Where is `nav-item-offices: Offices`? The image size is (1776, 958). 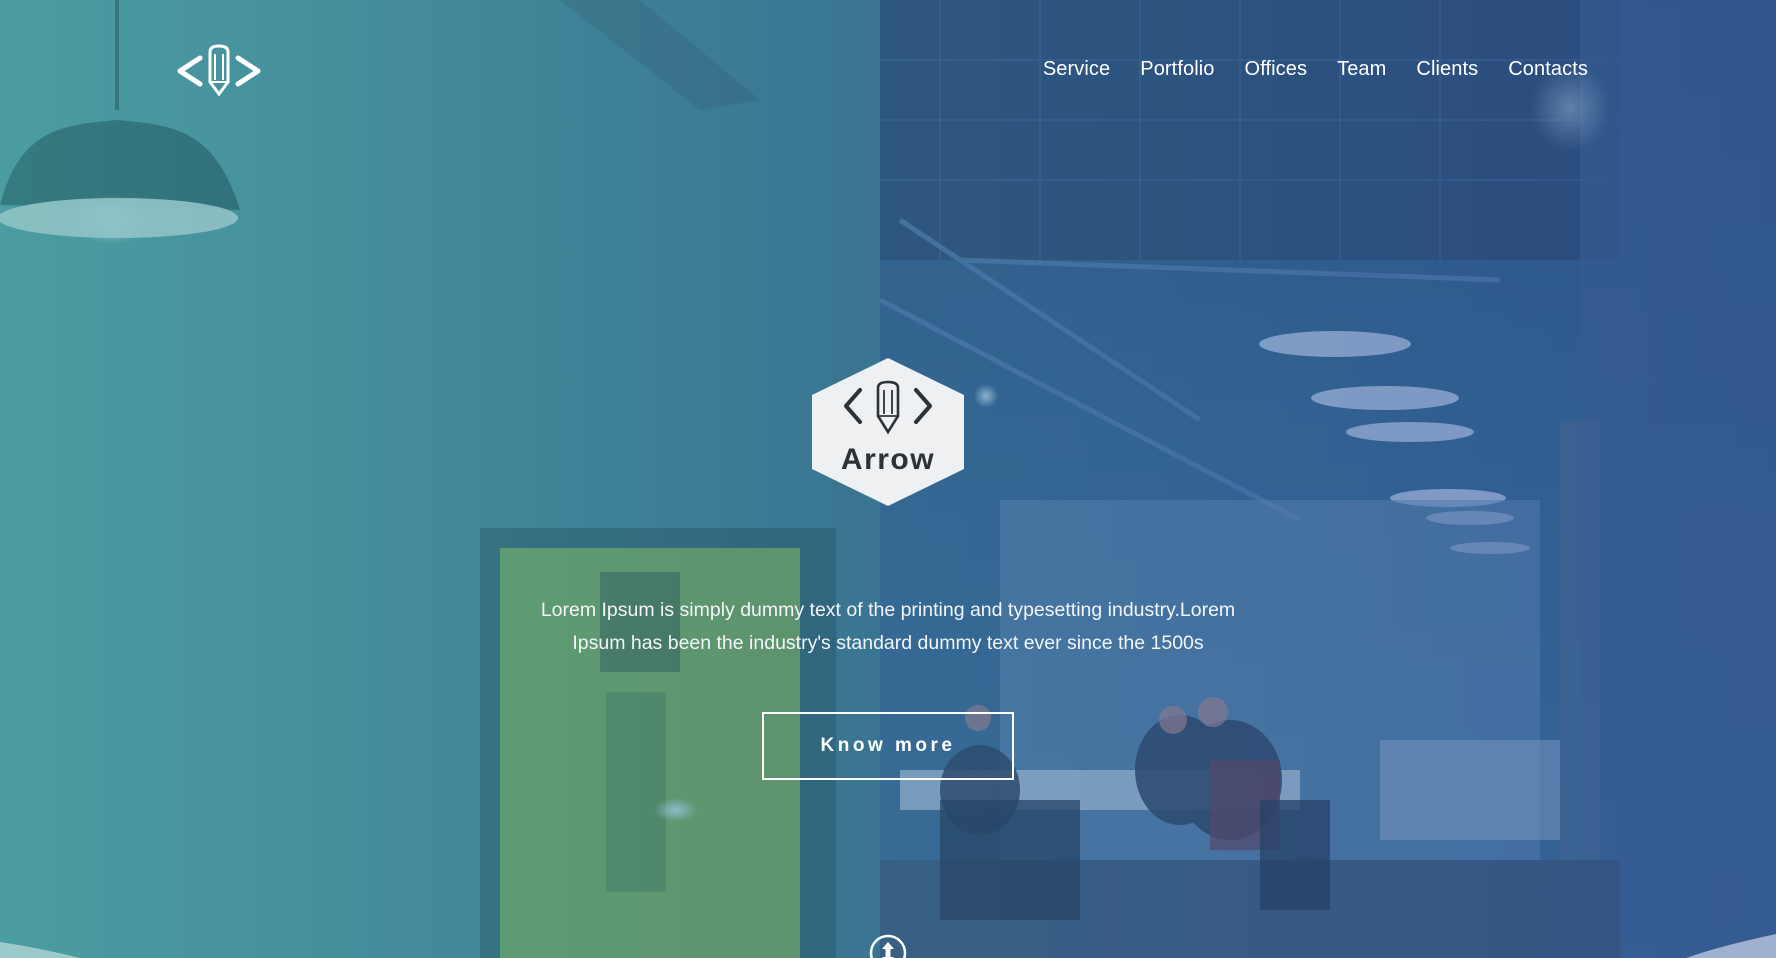
nav-item-offices: Offices is located at coordinates (1276, 69).